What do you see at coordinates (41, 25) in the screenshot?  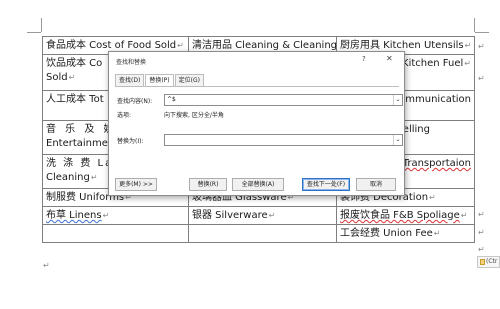 I see `margin-mark-top-left-v` at bounding box center [41, 25].